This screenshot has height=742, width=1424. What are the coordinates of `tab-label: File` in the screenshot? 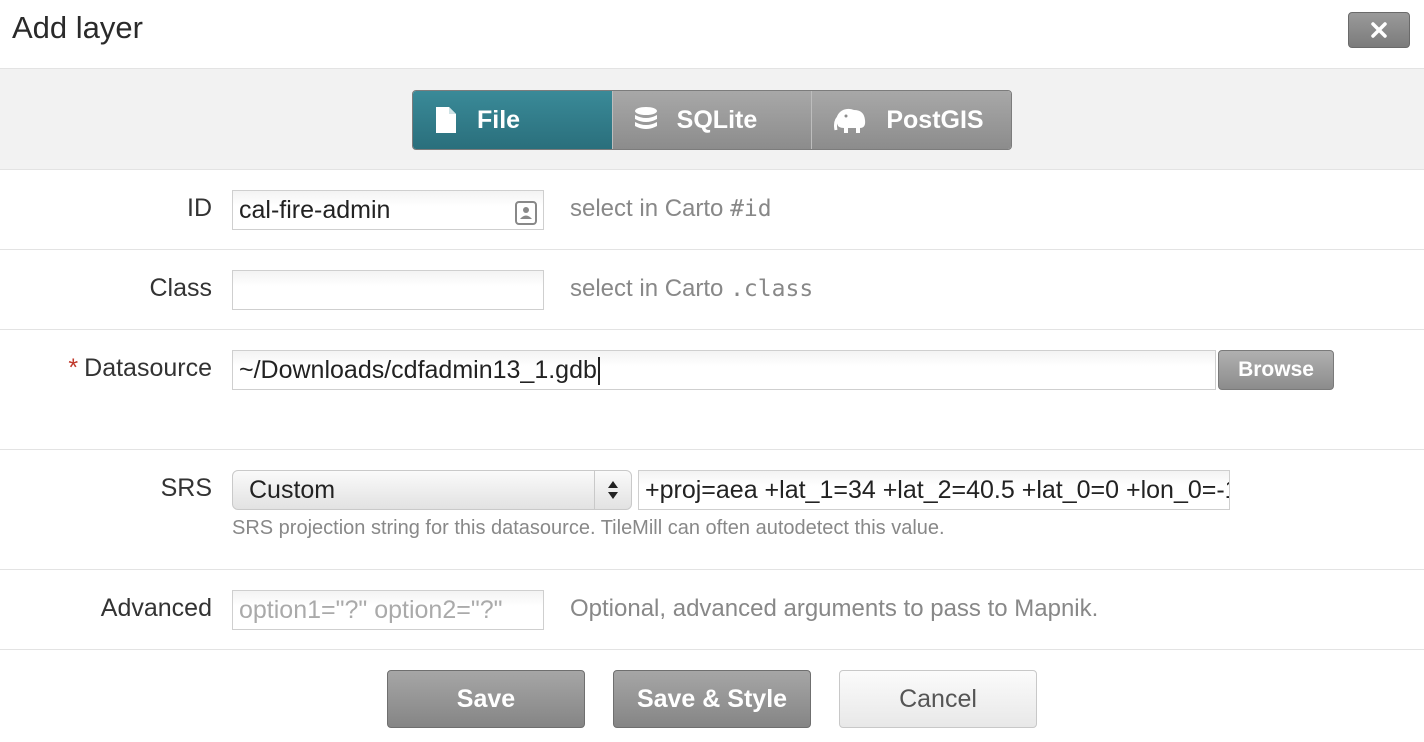 It's located at (499, 119).